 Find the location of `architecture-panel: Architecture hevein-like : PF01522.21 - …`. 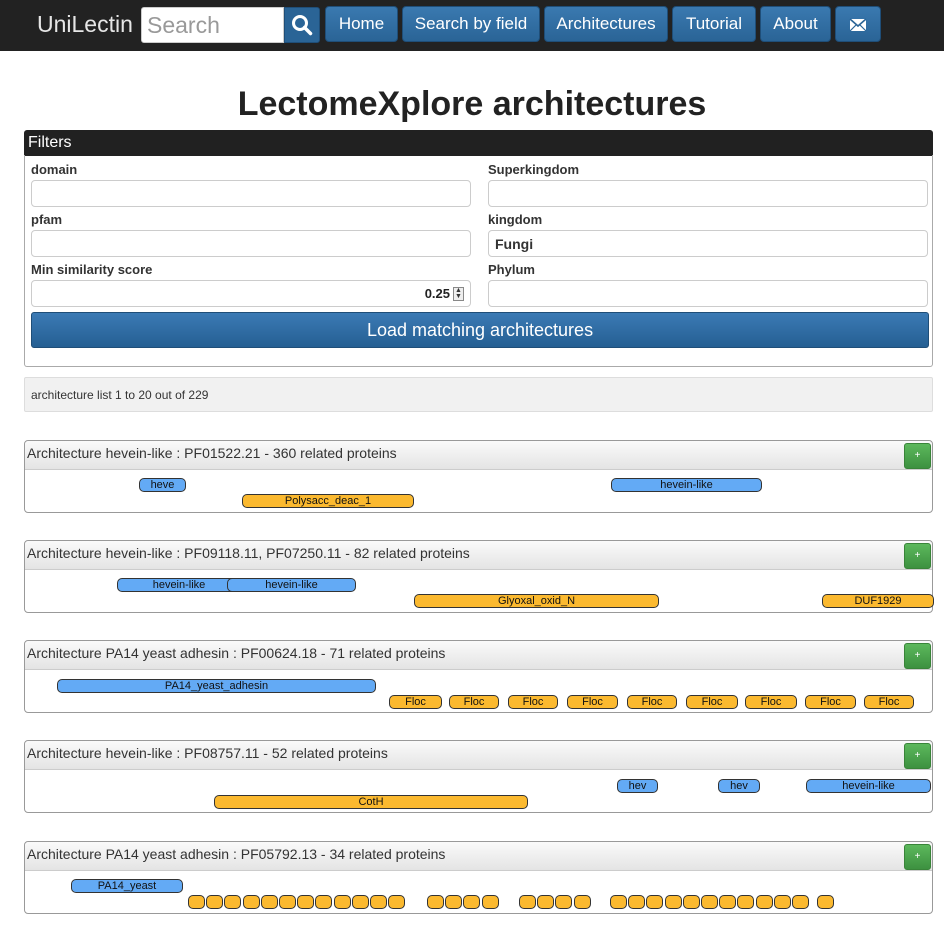

architecture-panel: Architecture hevein-like : PF01522.21 - … is located at coordinates (478, 476).